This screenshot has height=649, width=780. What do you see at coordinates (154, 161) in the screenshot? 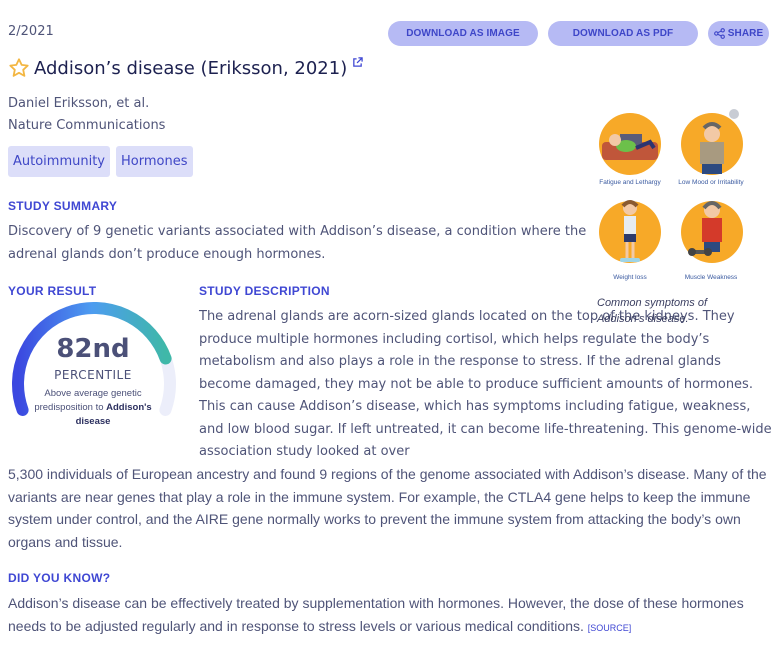
I see `tag-hormones: Hormones` at bounding box center [154, 161].